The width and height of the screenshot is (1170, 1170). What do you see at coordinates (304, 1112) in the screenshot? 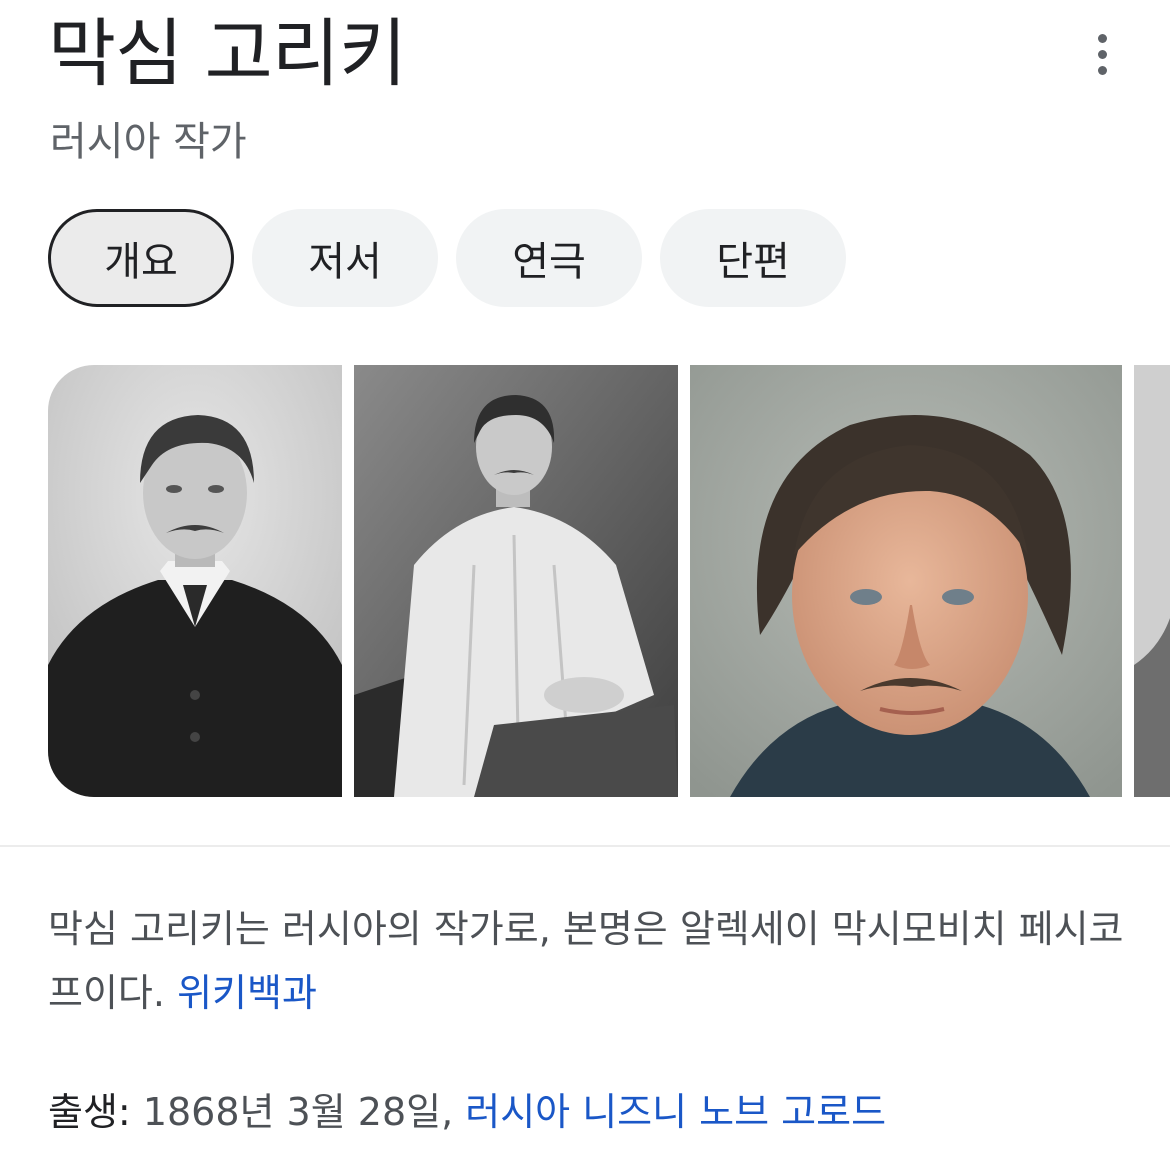
I see `fact-date: 1868년 3월 28일,` at bounding box center [304, 1112].